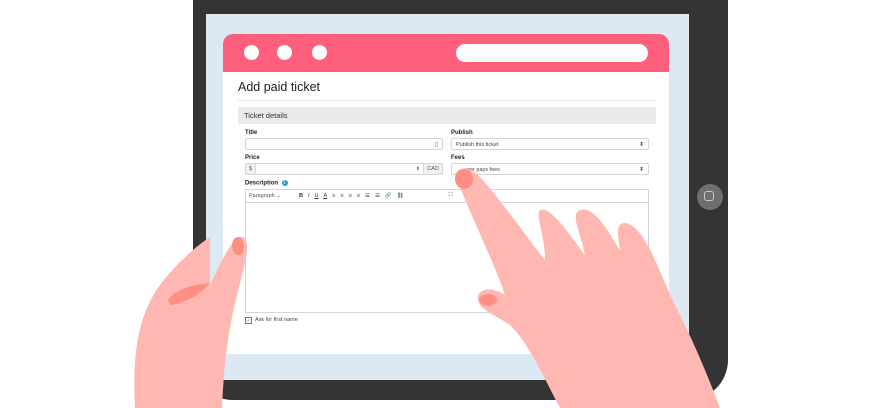  Describe the element at coordinates (462, 133) in the screenshot. I see `publish-label: Publish` at that location.